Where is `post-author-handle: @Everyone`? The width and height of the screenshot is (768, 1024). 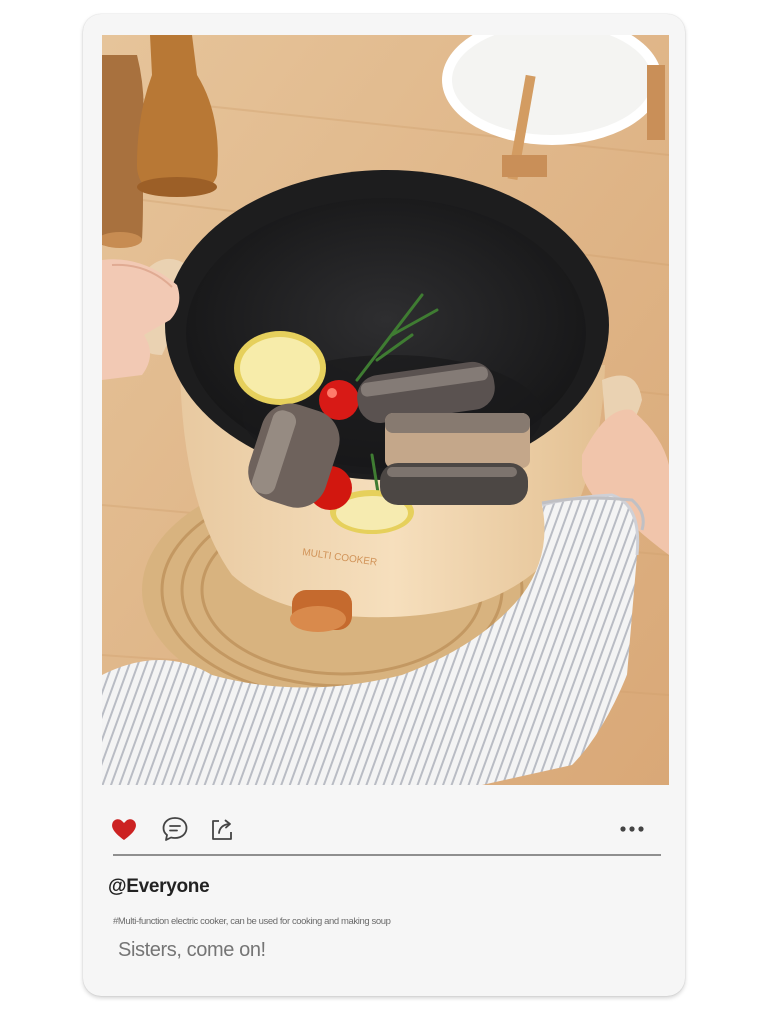 post-author-handle: @Everyone is located at coordinates (159, 887).